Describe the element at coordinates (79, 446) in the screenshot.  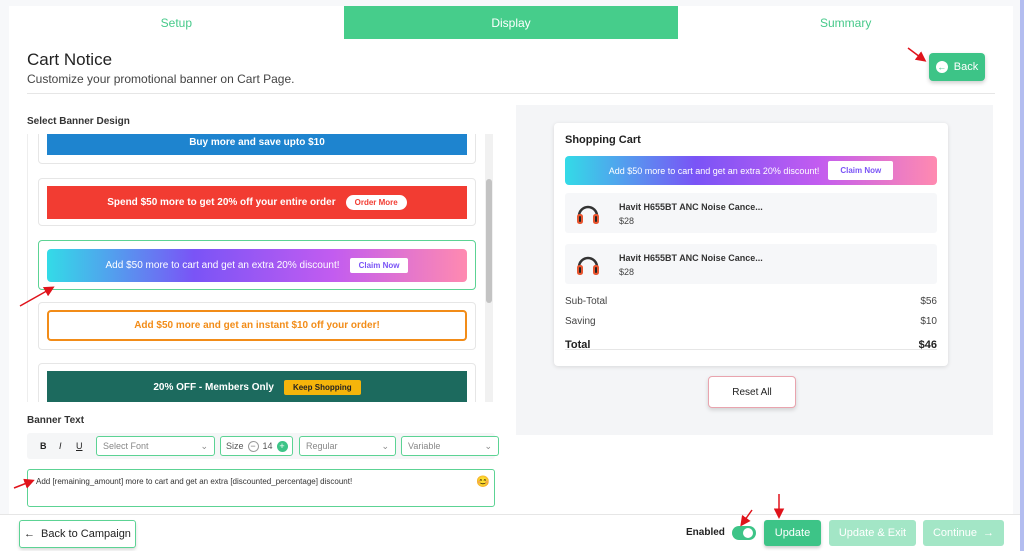
I see `underline-button: U` at that location.